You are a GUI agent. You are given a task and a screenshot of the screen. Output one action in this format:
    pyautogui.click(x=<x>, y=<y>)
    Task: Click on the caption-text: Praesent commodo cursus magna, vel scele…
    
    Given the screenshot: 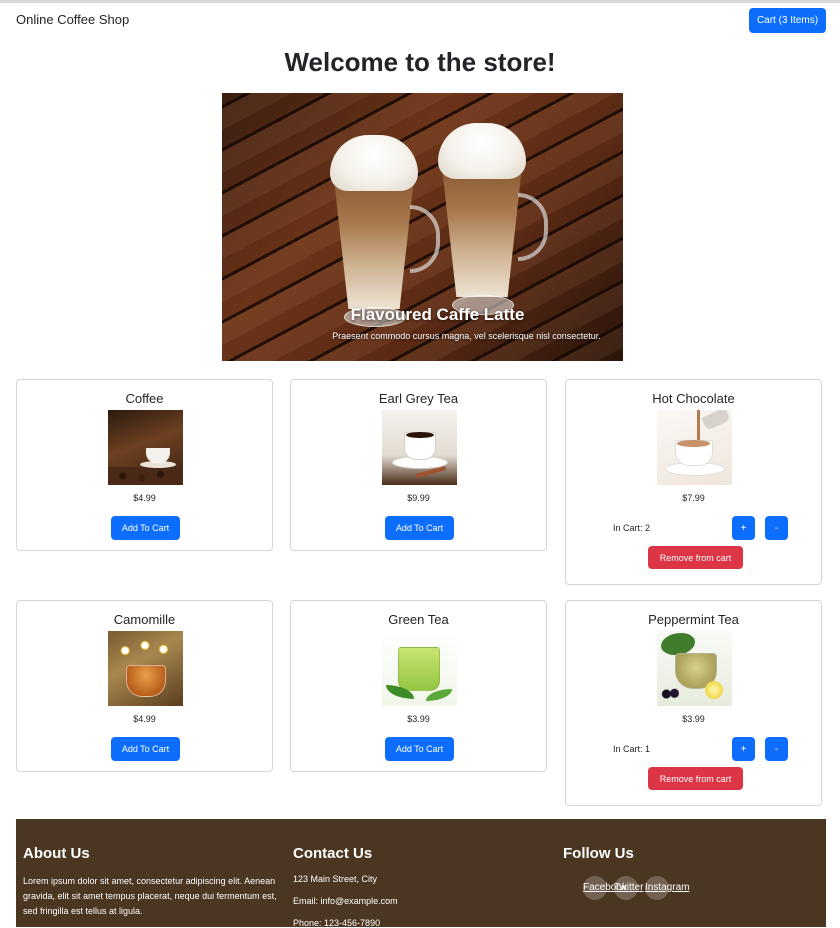 What is the action you would take?
    pyautogui.click(x=466, y=336)
    